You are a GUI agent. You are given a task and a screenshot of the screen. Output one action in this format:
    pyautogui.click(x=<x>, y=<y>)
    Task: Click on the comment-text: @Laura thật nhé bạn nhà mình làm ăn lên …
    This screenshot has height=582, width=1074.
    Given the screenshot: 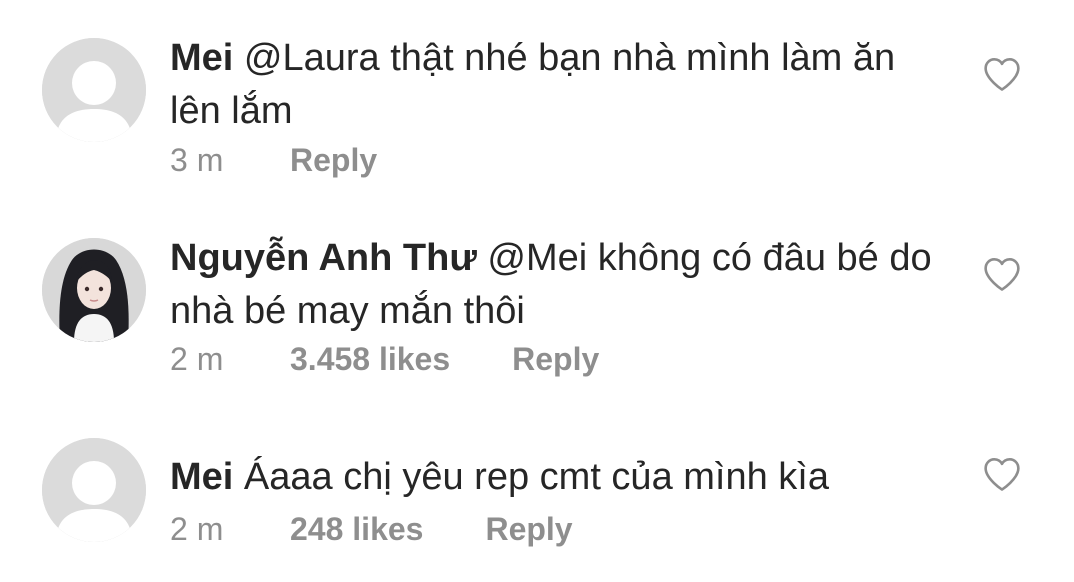 What is the action you would take?
    pyautogui.click(x=533, y=84)
    